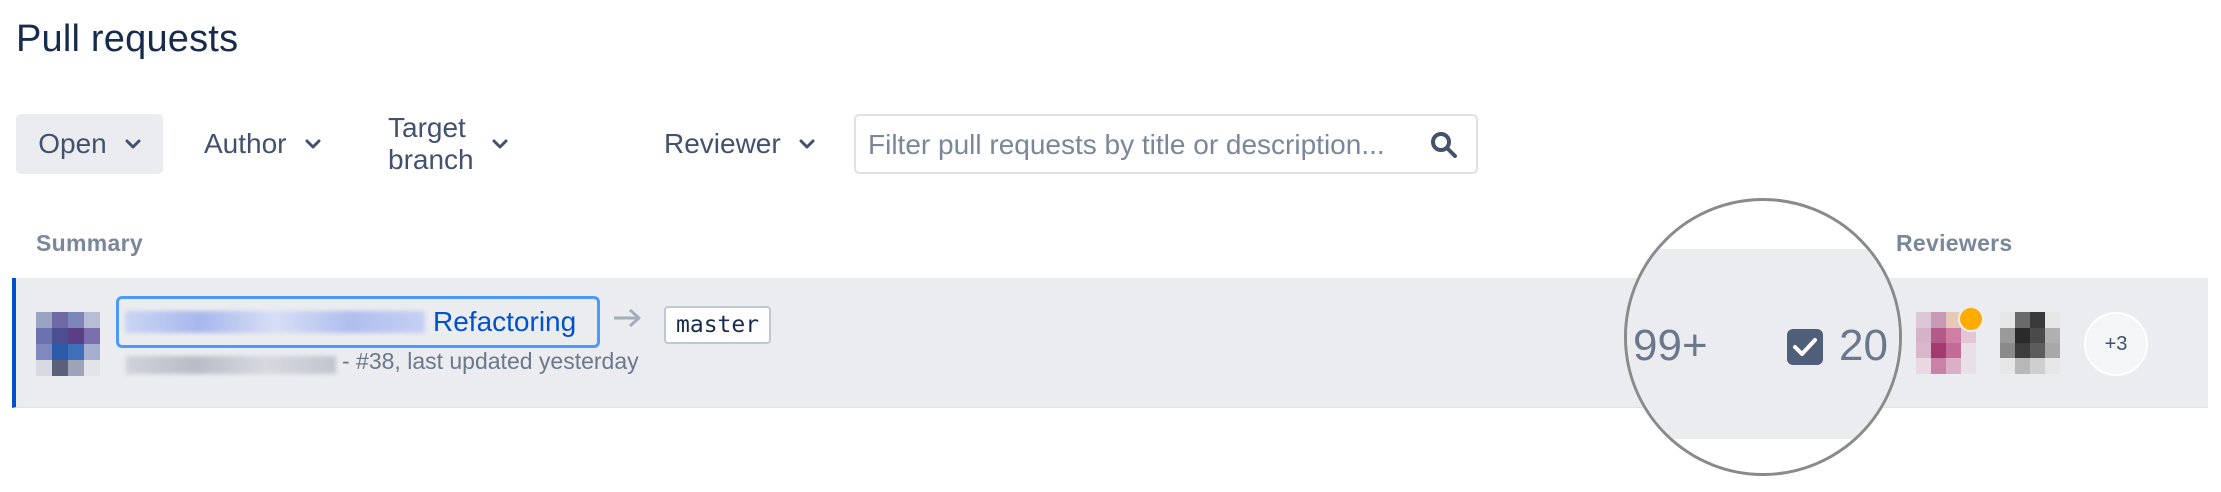  Describe the element at coordinates (89, 243) in the screenshot. I see `summary-column-header: Summary` at that location.